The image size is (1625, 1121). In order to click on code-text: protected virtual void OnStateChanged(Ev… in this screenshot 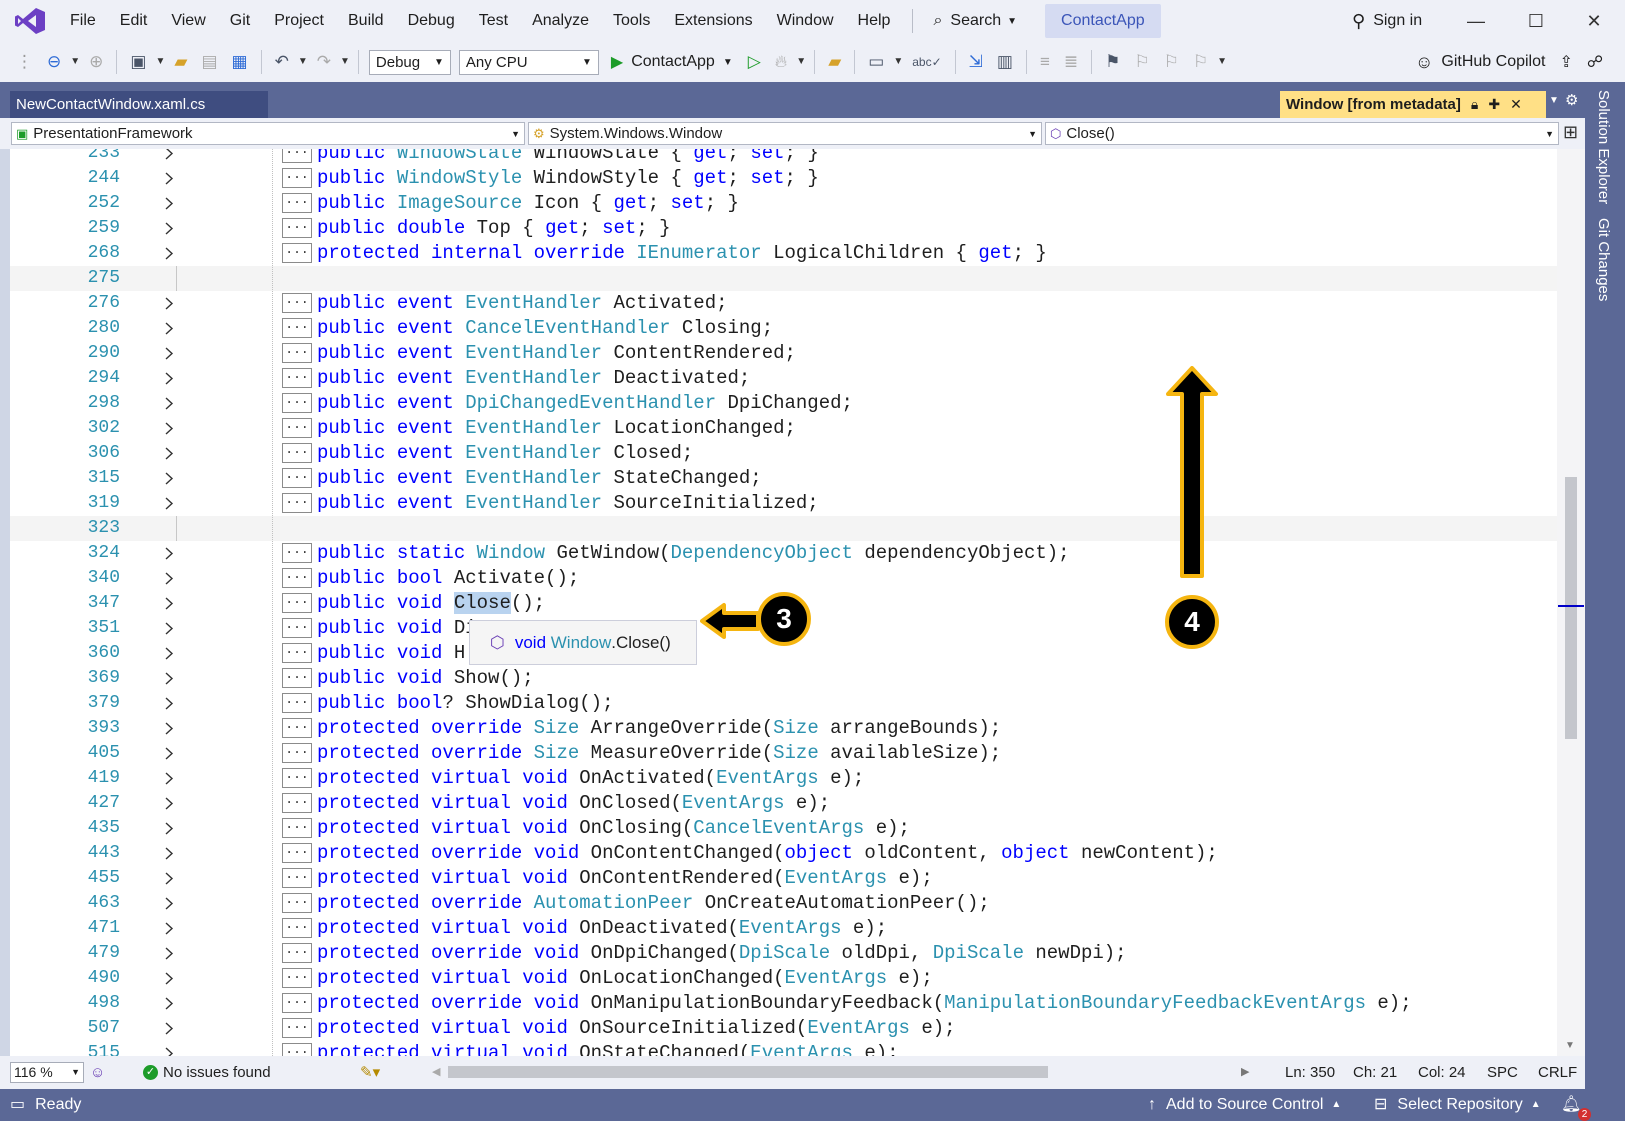, I will do `click(608, 1048)`.